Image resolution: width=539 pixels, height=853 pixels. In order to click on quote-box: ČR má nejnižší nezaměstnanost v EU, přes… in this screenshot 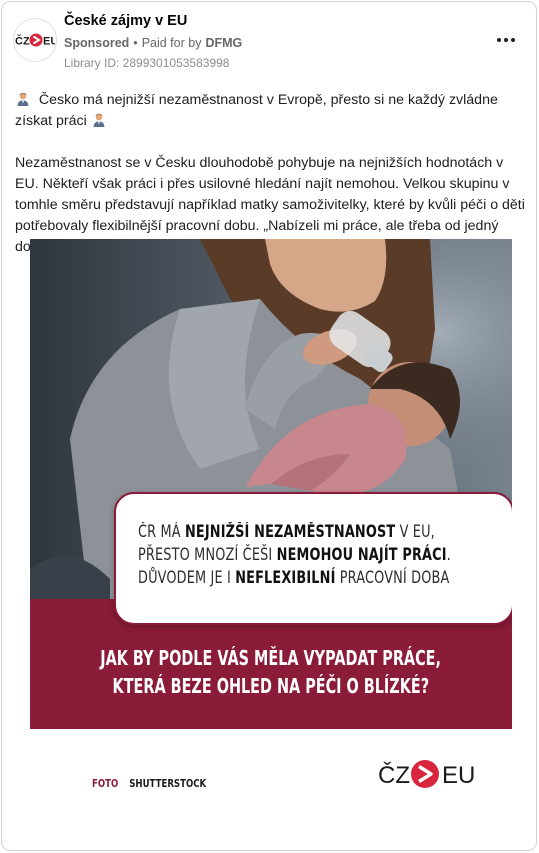, I will do `click(313, 558)`.